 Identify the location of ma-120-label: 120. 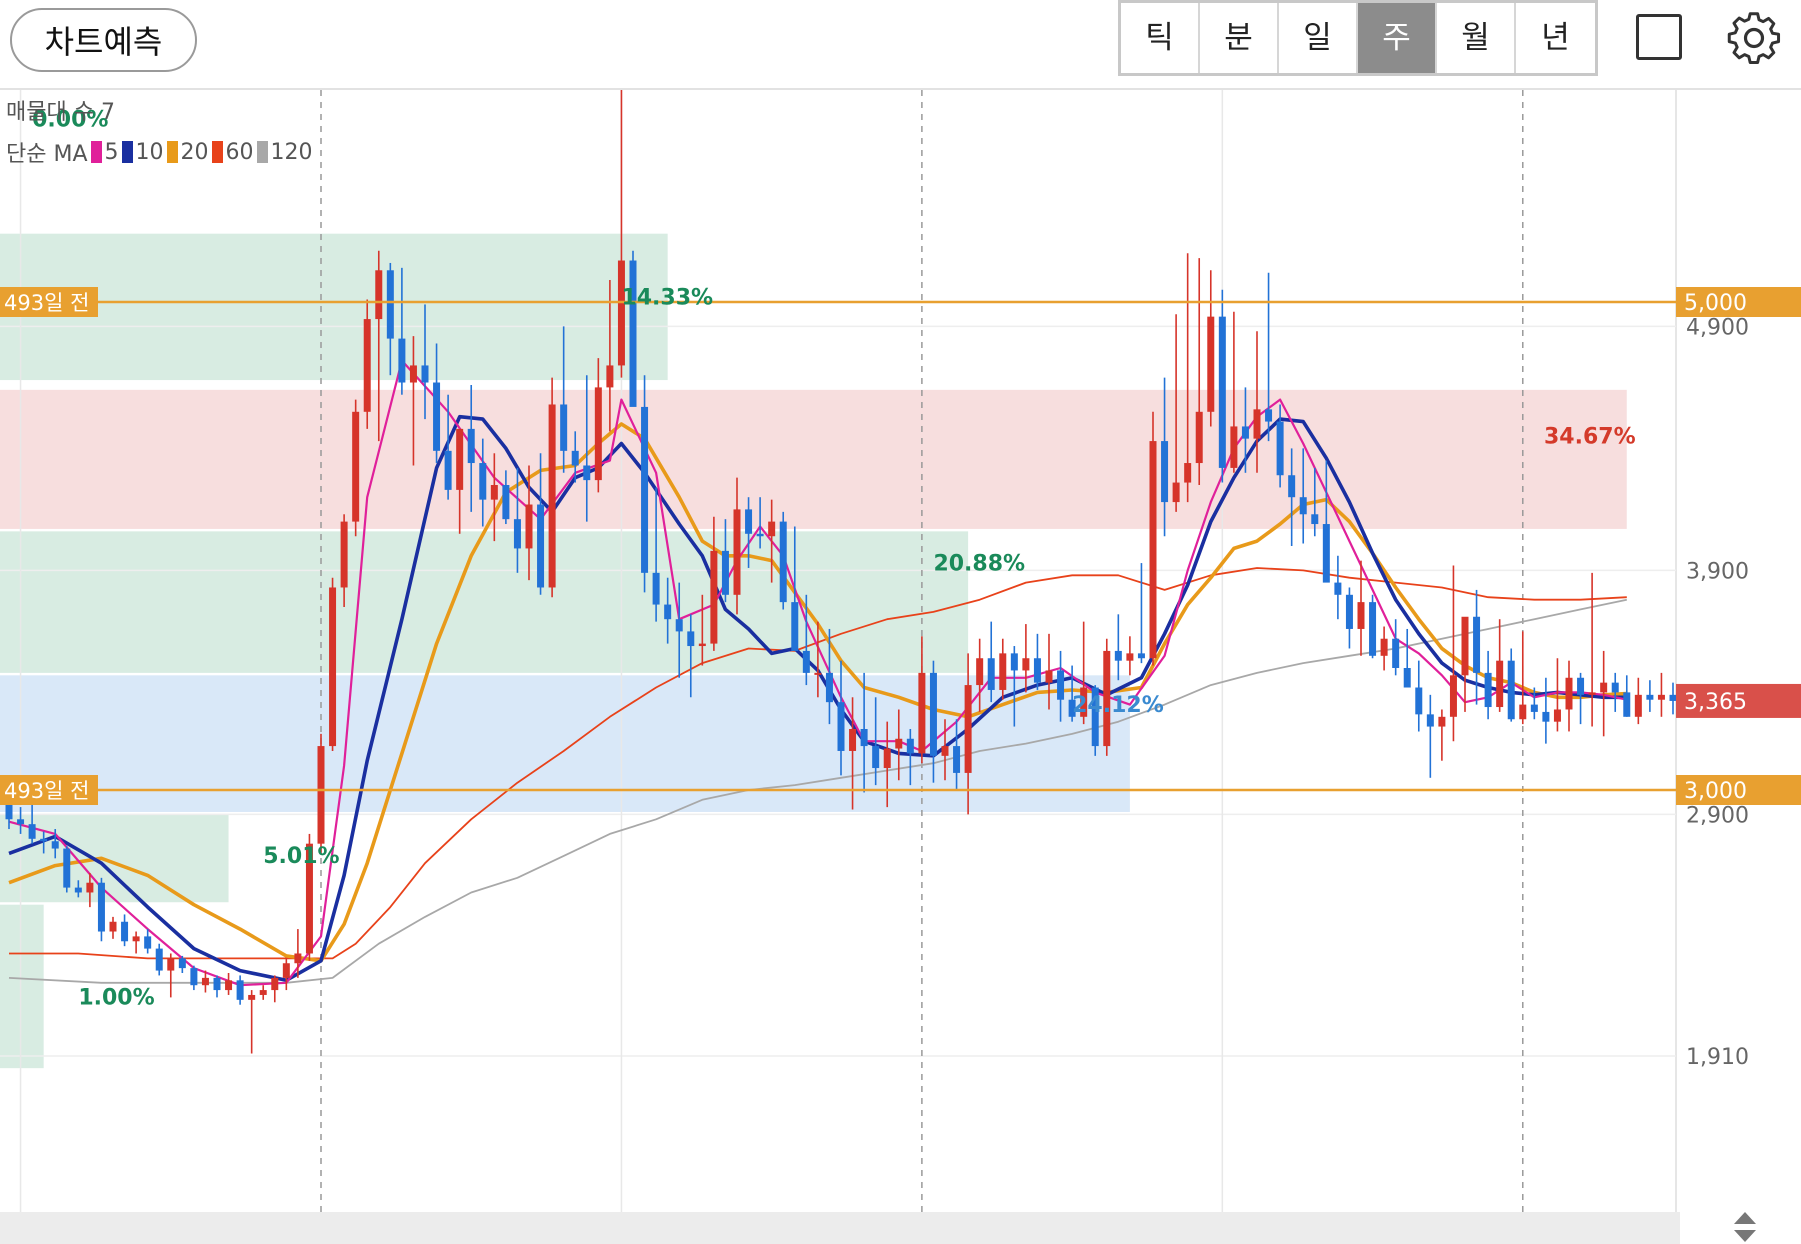
(291, 152).